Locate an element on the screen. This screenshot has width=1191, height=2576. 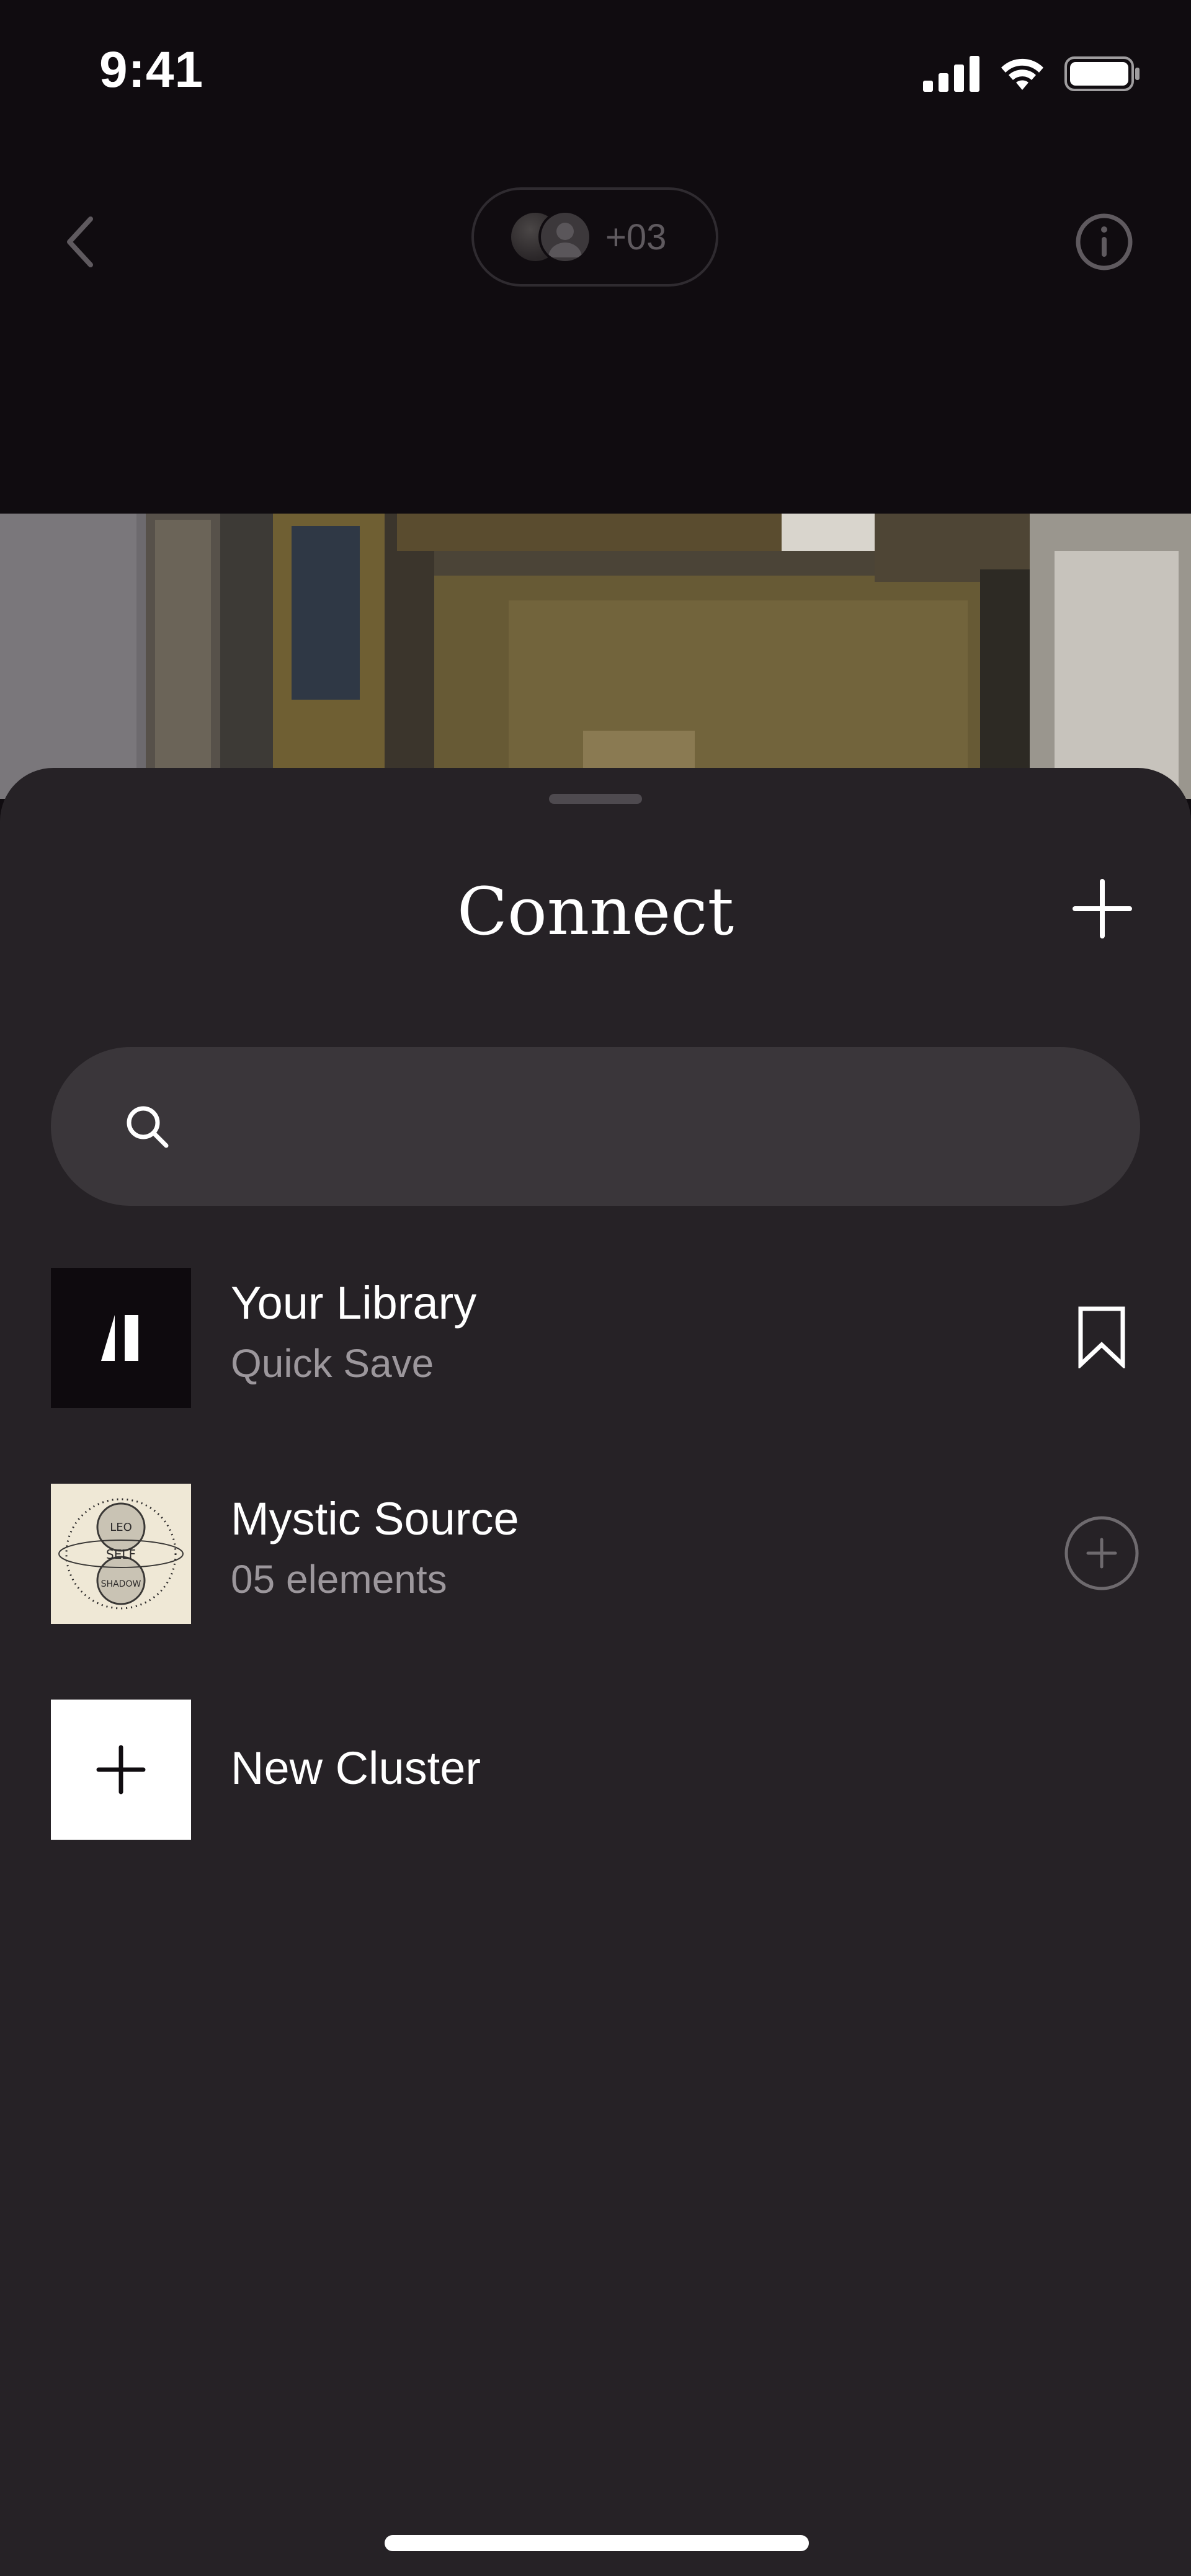
background-photo is located at coordinates (595, 656).